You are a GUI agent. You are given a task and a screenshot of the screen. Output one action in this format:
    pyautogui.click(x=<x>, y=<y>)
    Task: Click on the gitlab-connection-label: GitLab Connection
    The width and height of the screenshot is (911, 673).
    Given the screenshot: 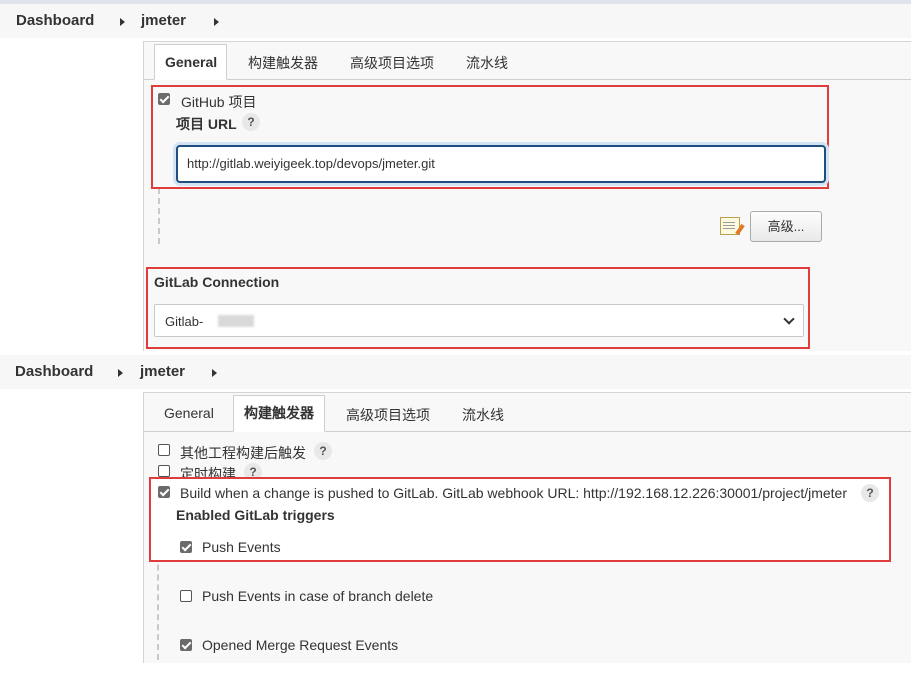 What is the action you would take?
    pyautogui.click(x=217, y=282)
    